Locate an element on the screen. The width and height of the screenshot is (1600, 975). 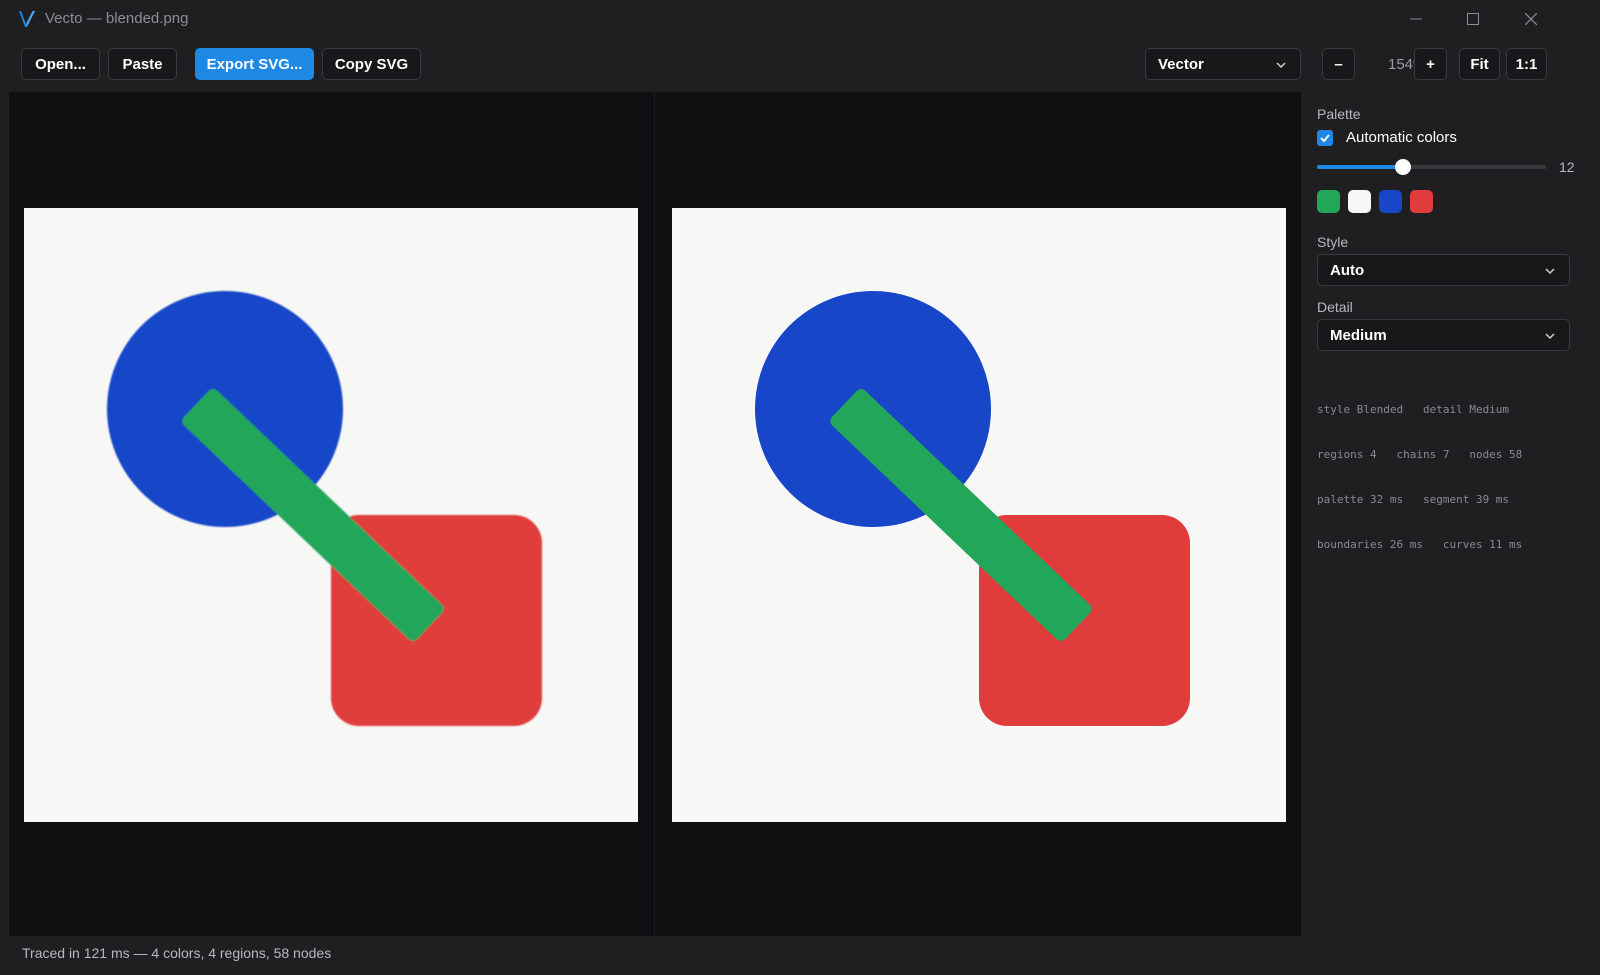
actual-size-button: 1:1 is located at coordinates (1526, 64).